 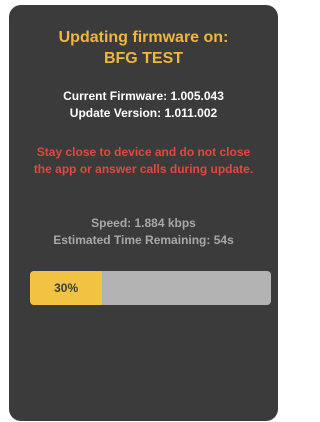 What do you see at coordinates (150, 288) in the screenshot?
I see `progress-bar: 30%` at bounding box center [150, 288].